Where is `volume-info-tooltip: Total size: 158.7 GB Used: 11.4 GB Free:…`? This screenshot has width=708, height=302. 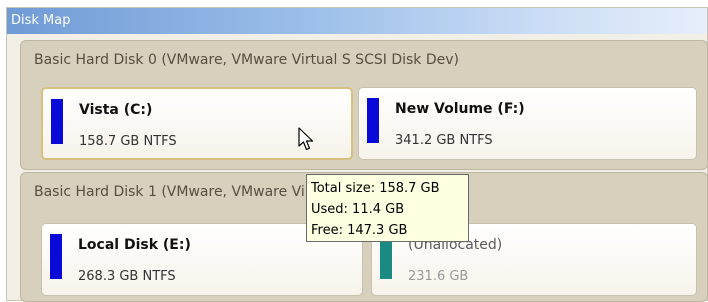 volume-info-tooltip: Total size: 158.7 GB Used: 11.4 GB Free:… is located at coordinates (387, 208).